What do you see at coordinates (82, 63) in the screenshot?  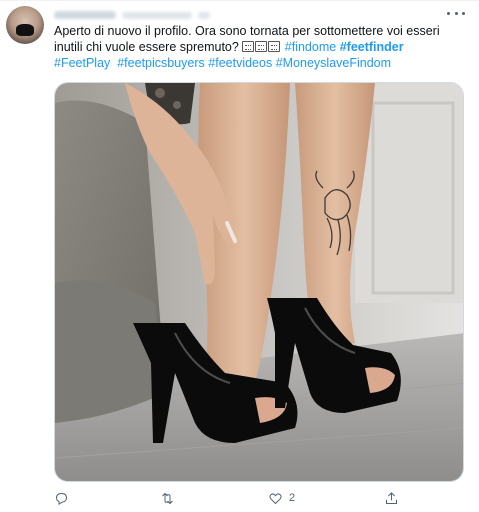 I see `hashtag-link: #FeetPlay` at bounding box center [82, 63].